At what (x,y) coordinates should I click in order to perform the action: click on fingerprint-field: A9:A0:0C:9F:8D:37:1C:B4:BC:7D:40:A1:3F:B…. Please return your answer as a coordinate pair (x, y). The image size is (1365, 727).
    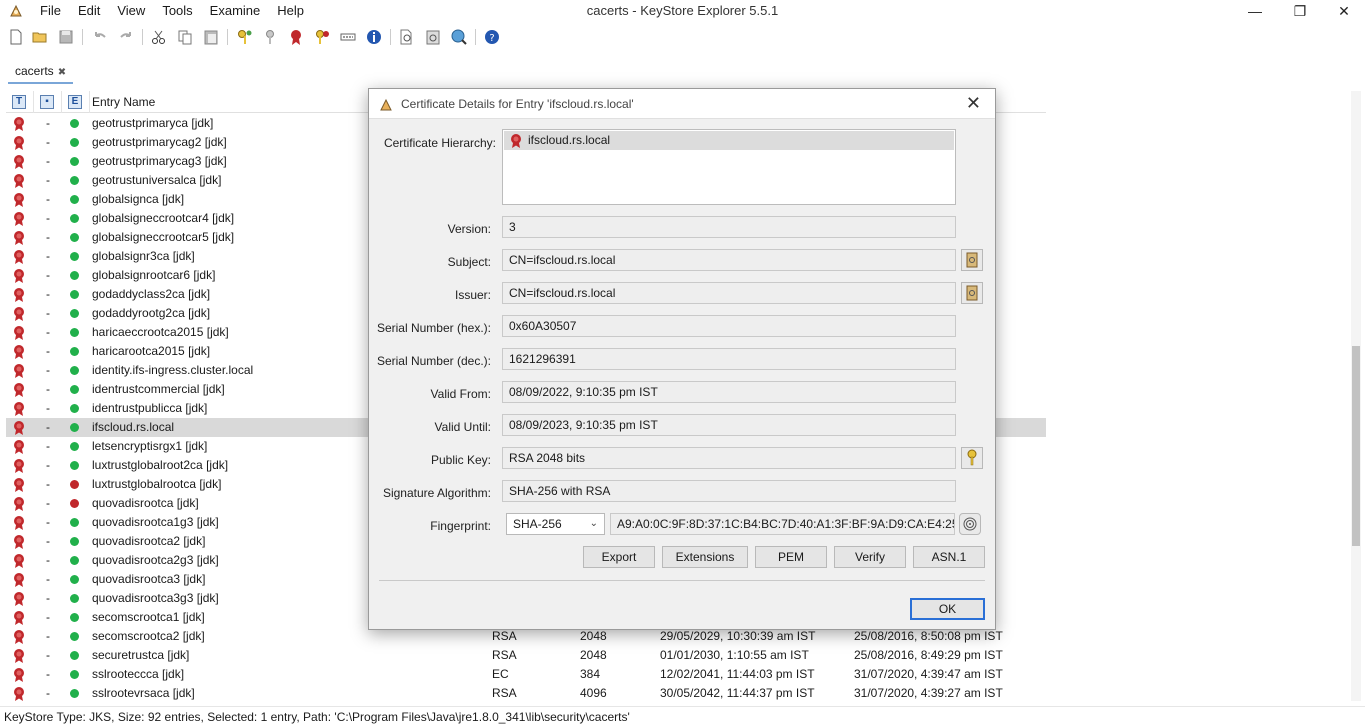
    Looking at the image, I should click on (782, 524).